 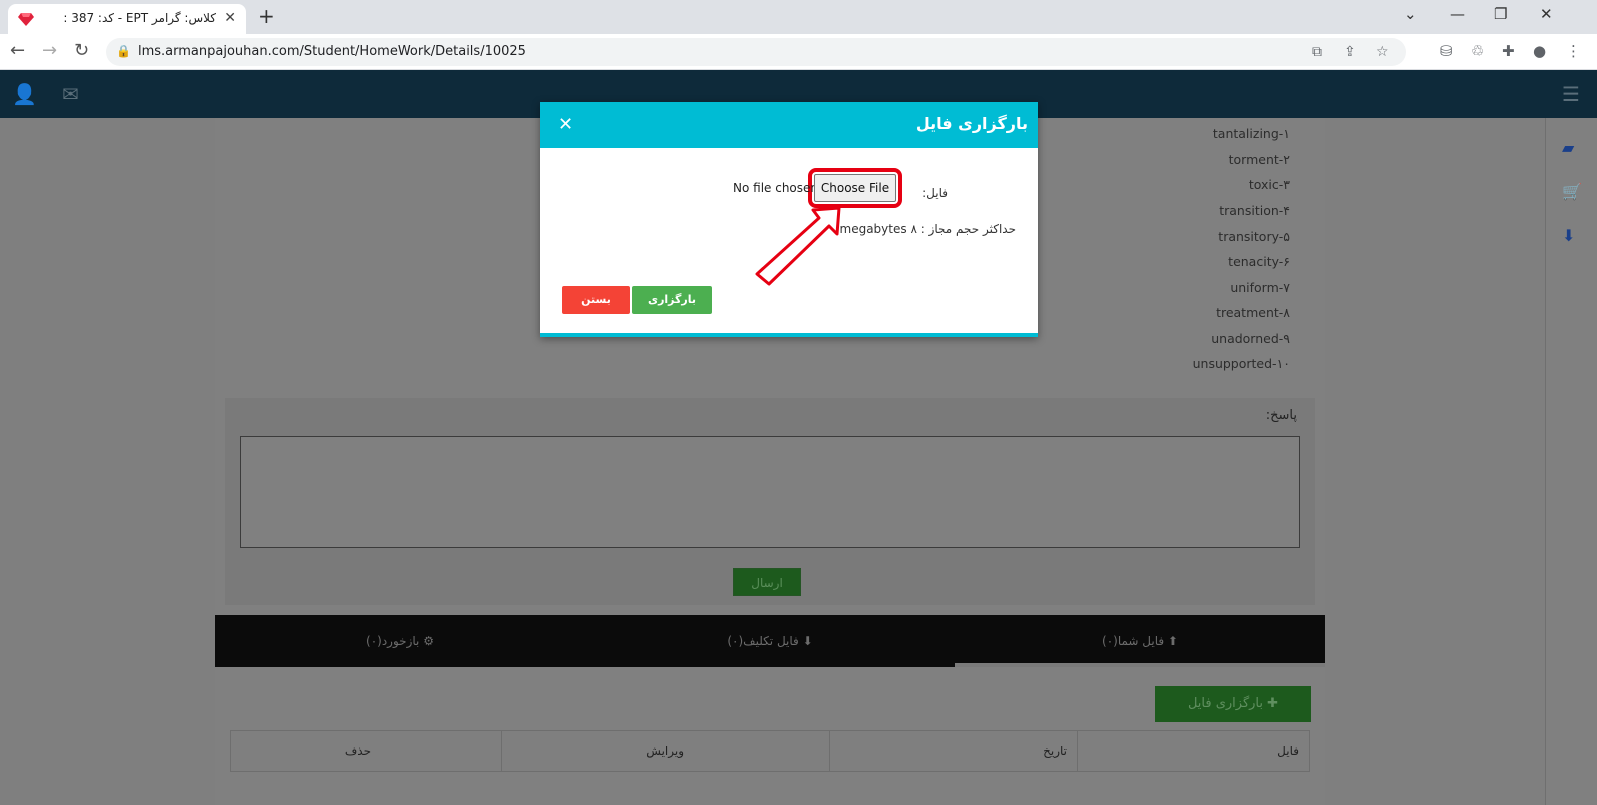 I want to click on file-label: فایل:, so click(x=935, y=193).